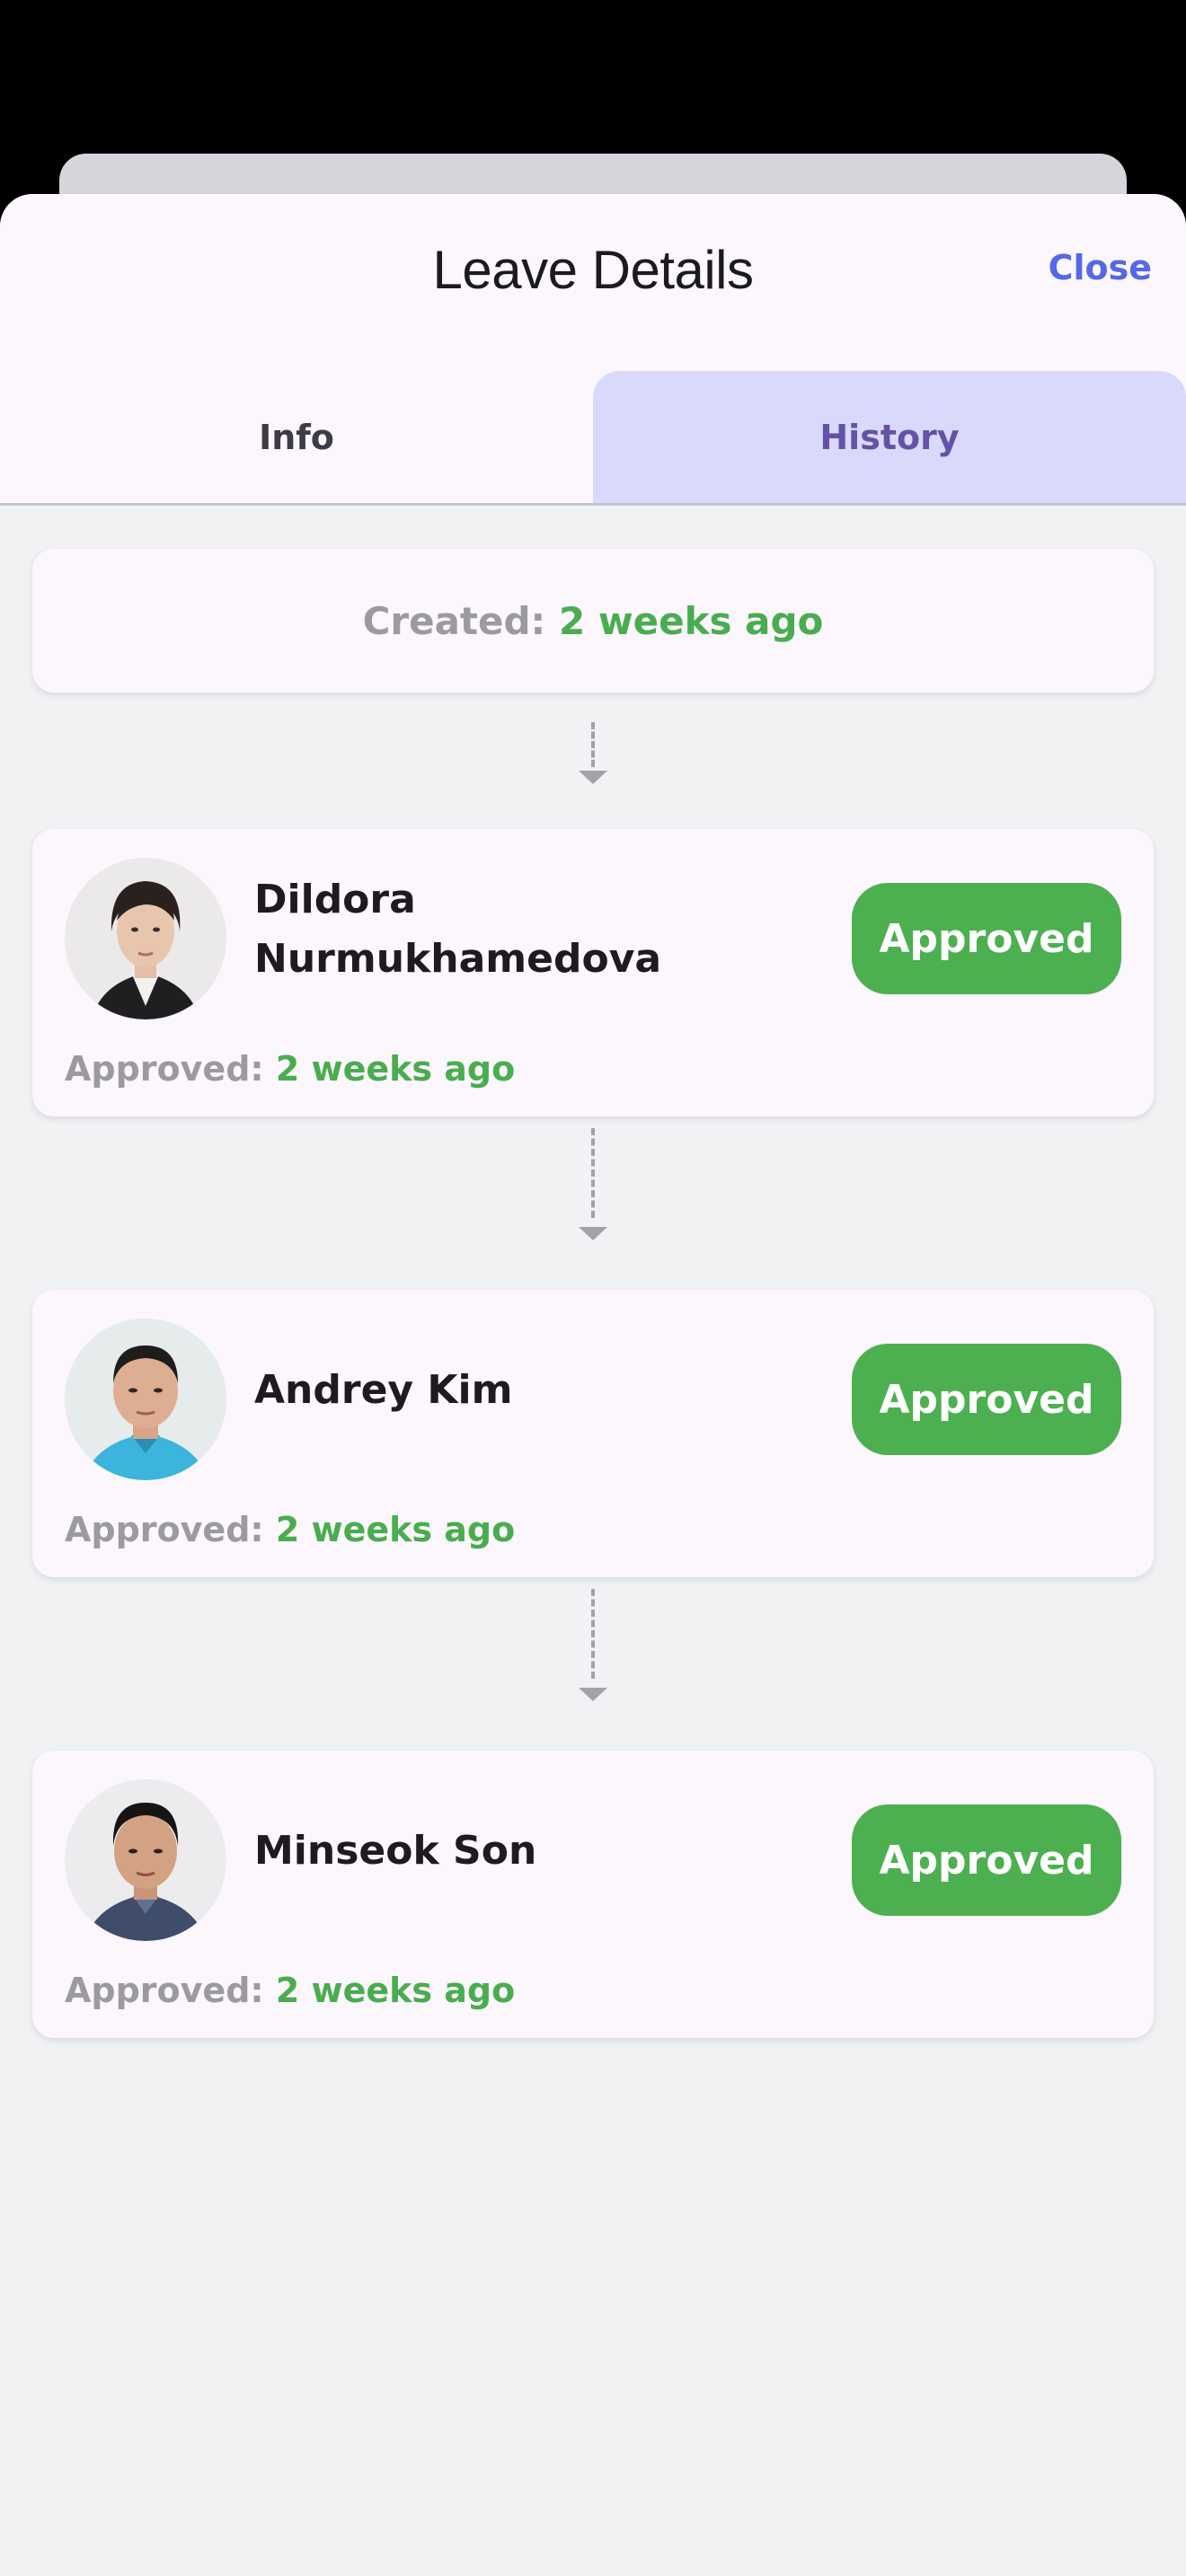  Describe the element at coordinates (458, 959) in the screenshot. I see `approver-name-line2: Nurmukhamedova` at that location.